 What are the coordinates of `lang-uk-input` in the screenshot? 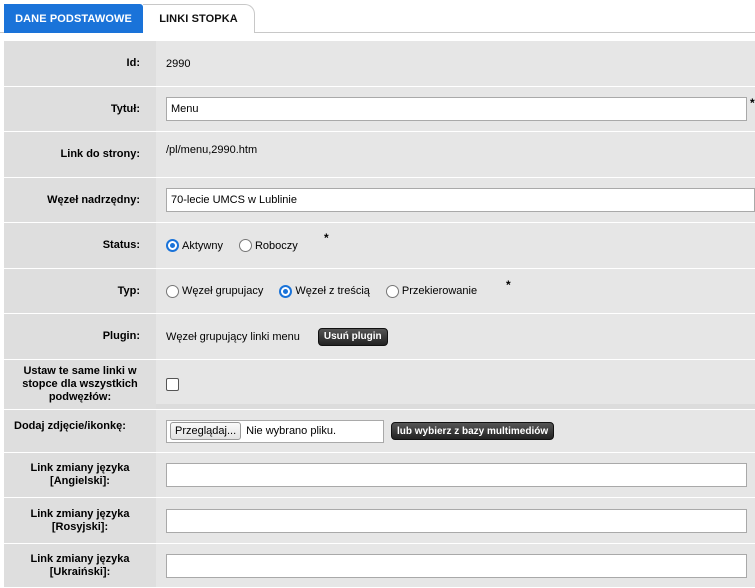 It's located at (456, 565).